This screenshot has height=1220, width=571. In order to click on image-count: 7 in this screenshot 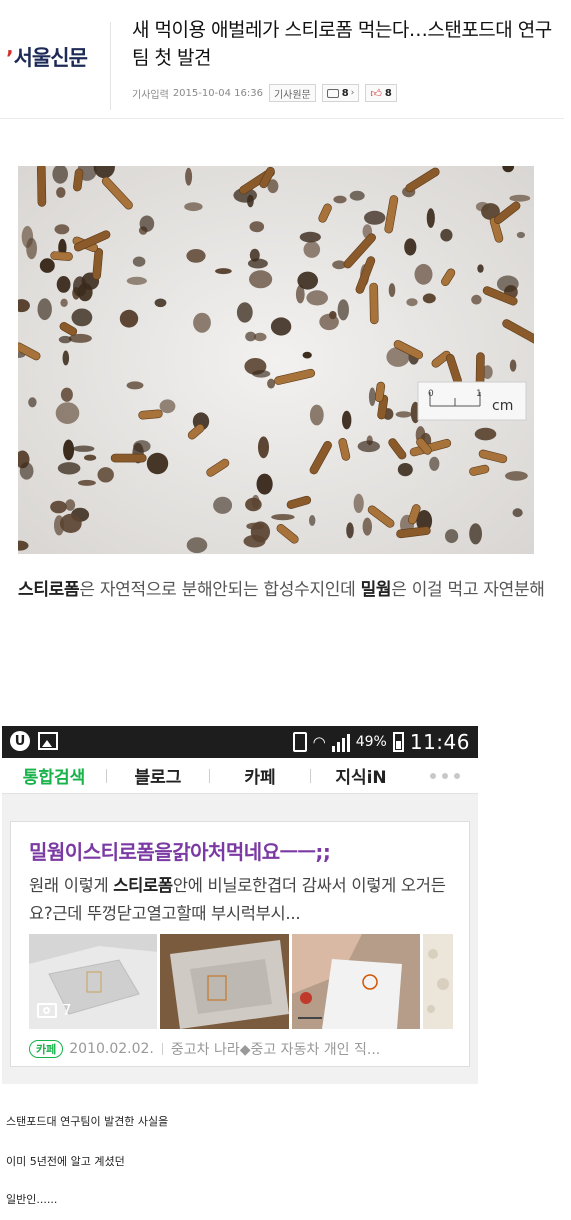, I will do `click(54, 1010)`.